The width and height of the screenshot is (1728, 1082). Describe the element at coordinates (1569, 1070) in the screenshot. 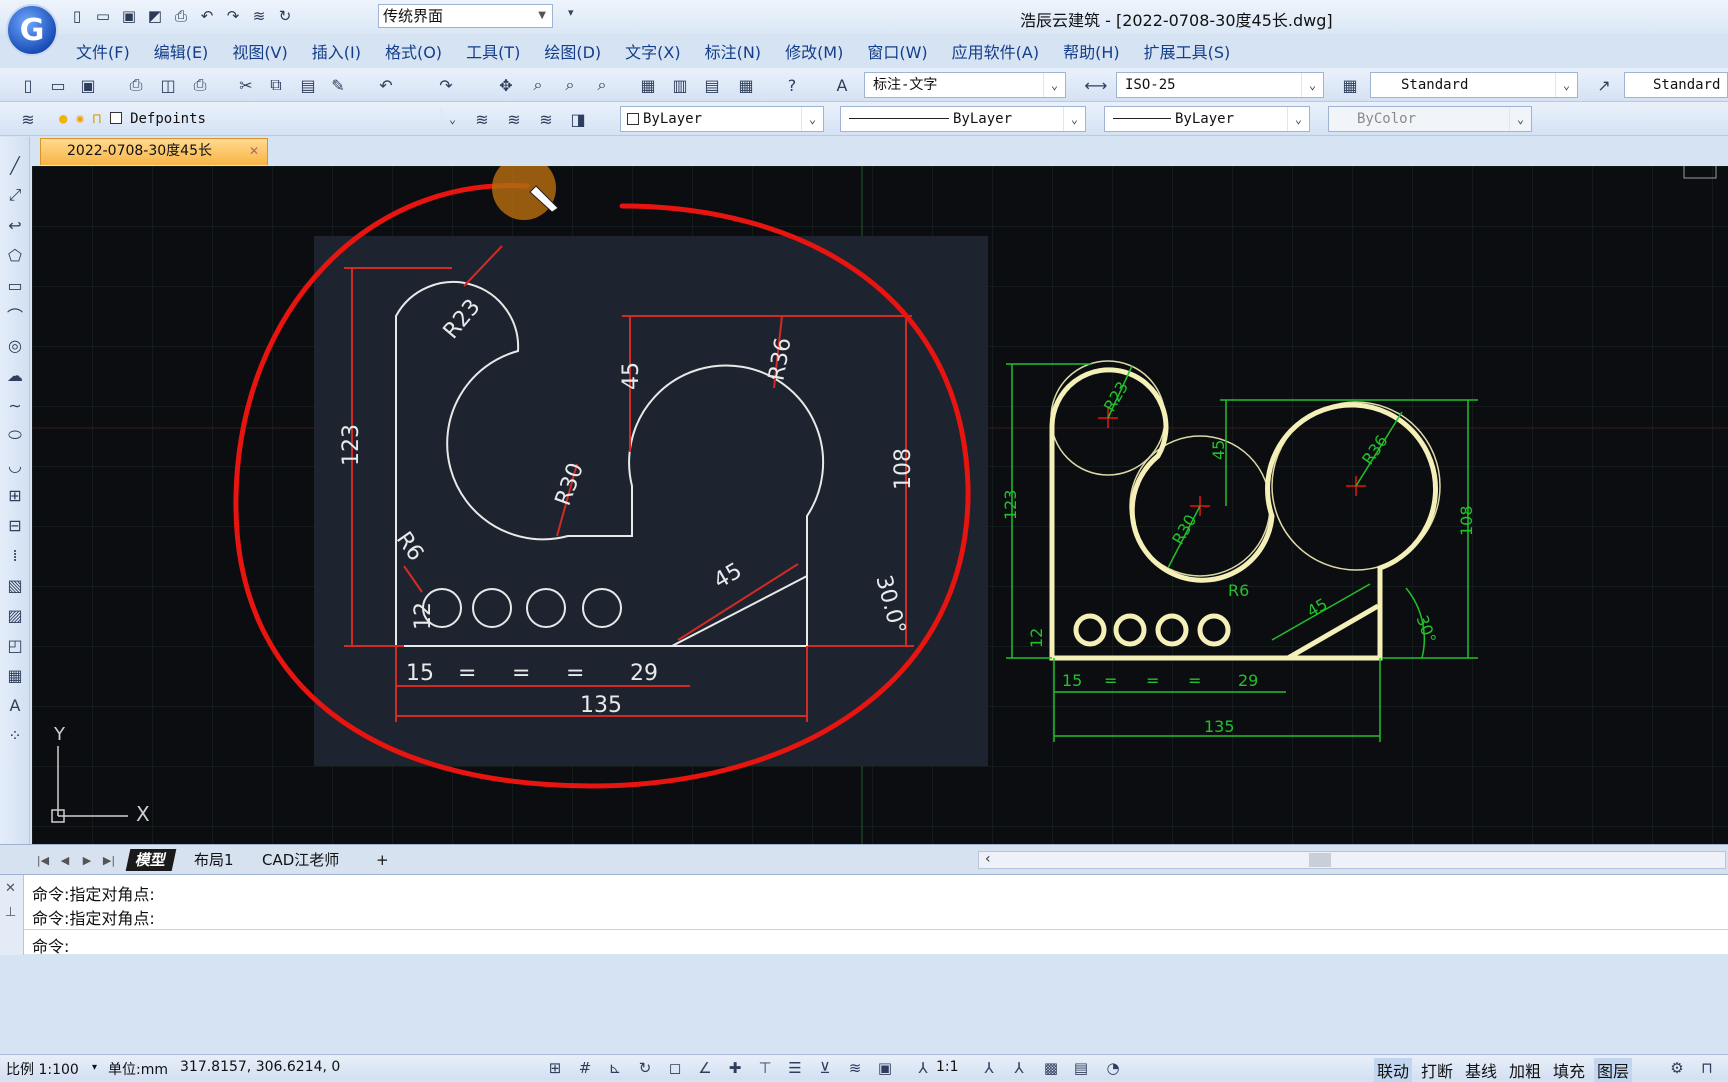

I see `switch-fill: 填充` at that location.